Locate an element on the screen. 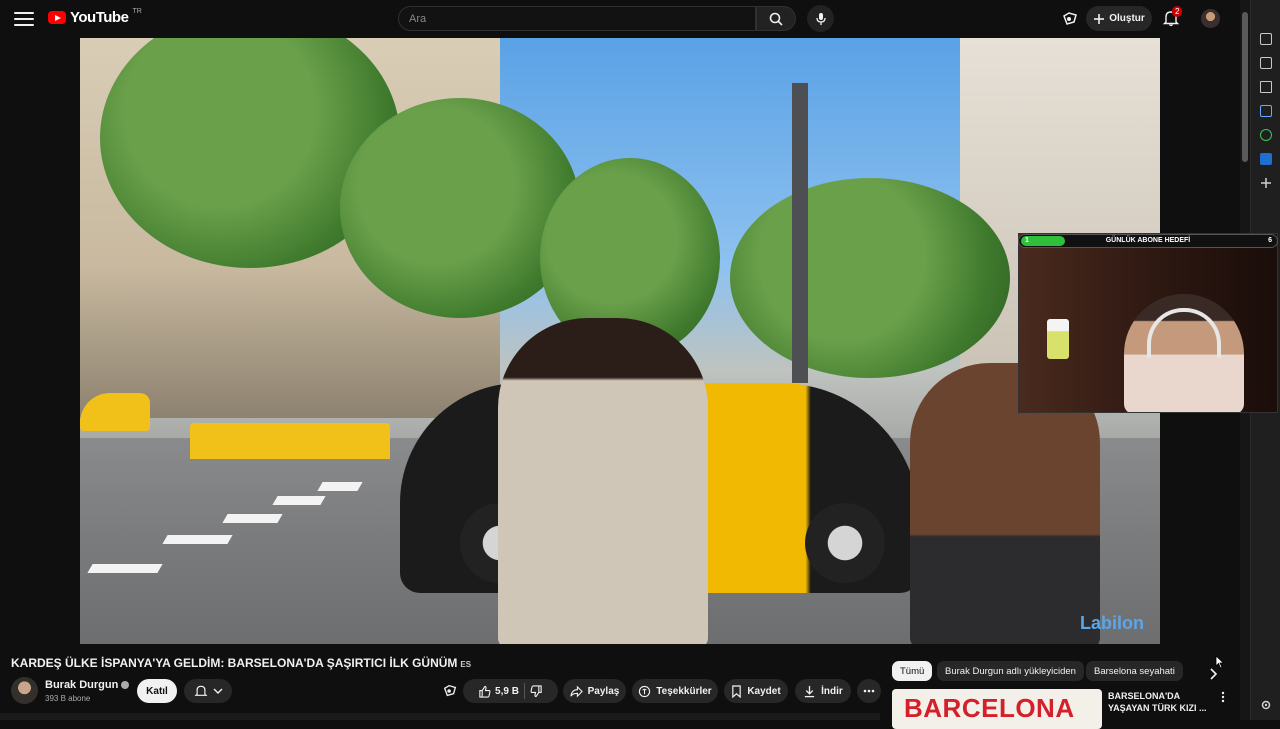 This screenshot has height=729, width=1280. save-button: Kaydet is located at coordinates (756, 691).